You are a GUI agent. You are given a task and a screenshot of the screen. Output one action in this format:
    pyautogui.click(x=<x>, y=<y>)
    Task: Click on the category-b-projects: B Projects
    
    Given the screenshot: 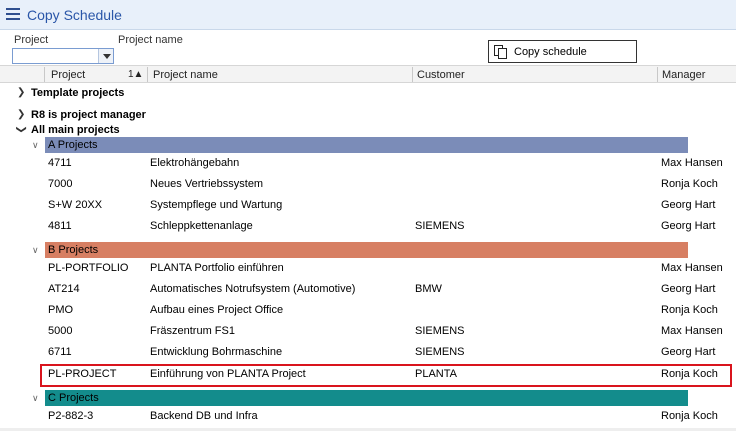 What is the action you would take?
    pyautogui.click(x=366, y=250)
    